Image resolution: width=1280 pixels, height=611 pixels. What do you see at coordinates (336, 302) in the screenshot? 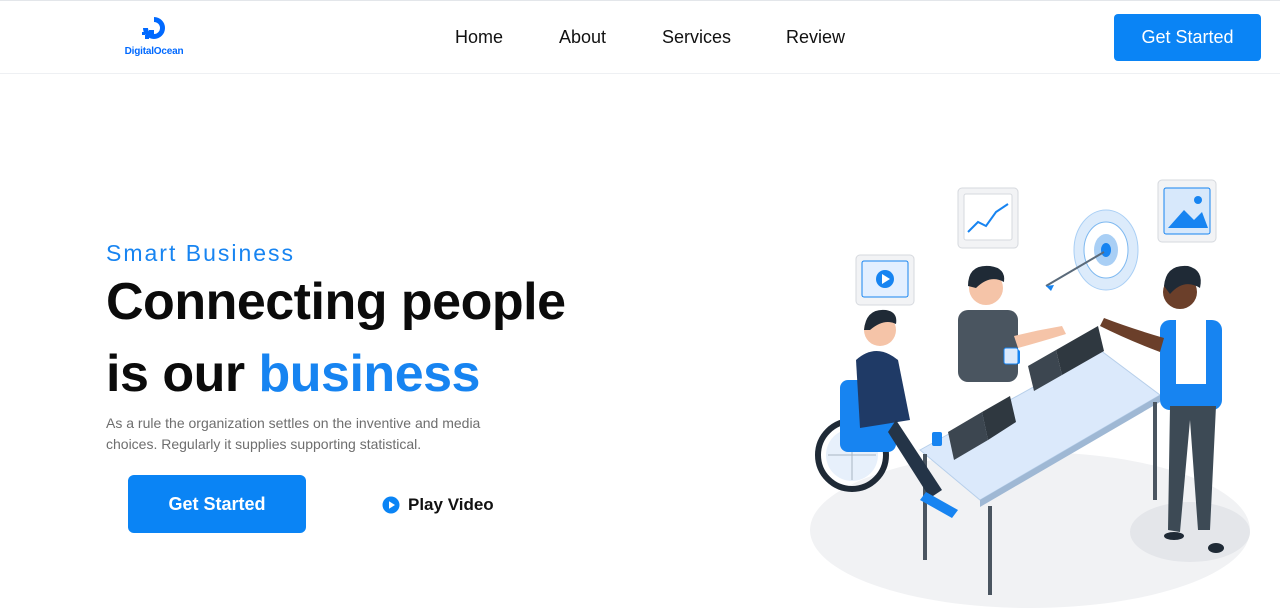
I see `hero-headline-line1: Connecting people` at bounding box center [336, 302].